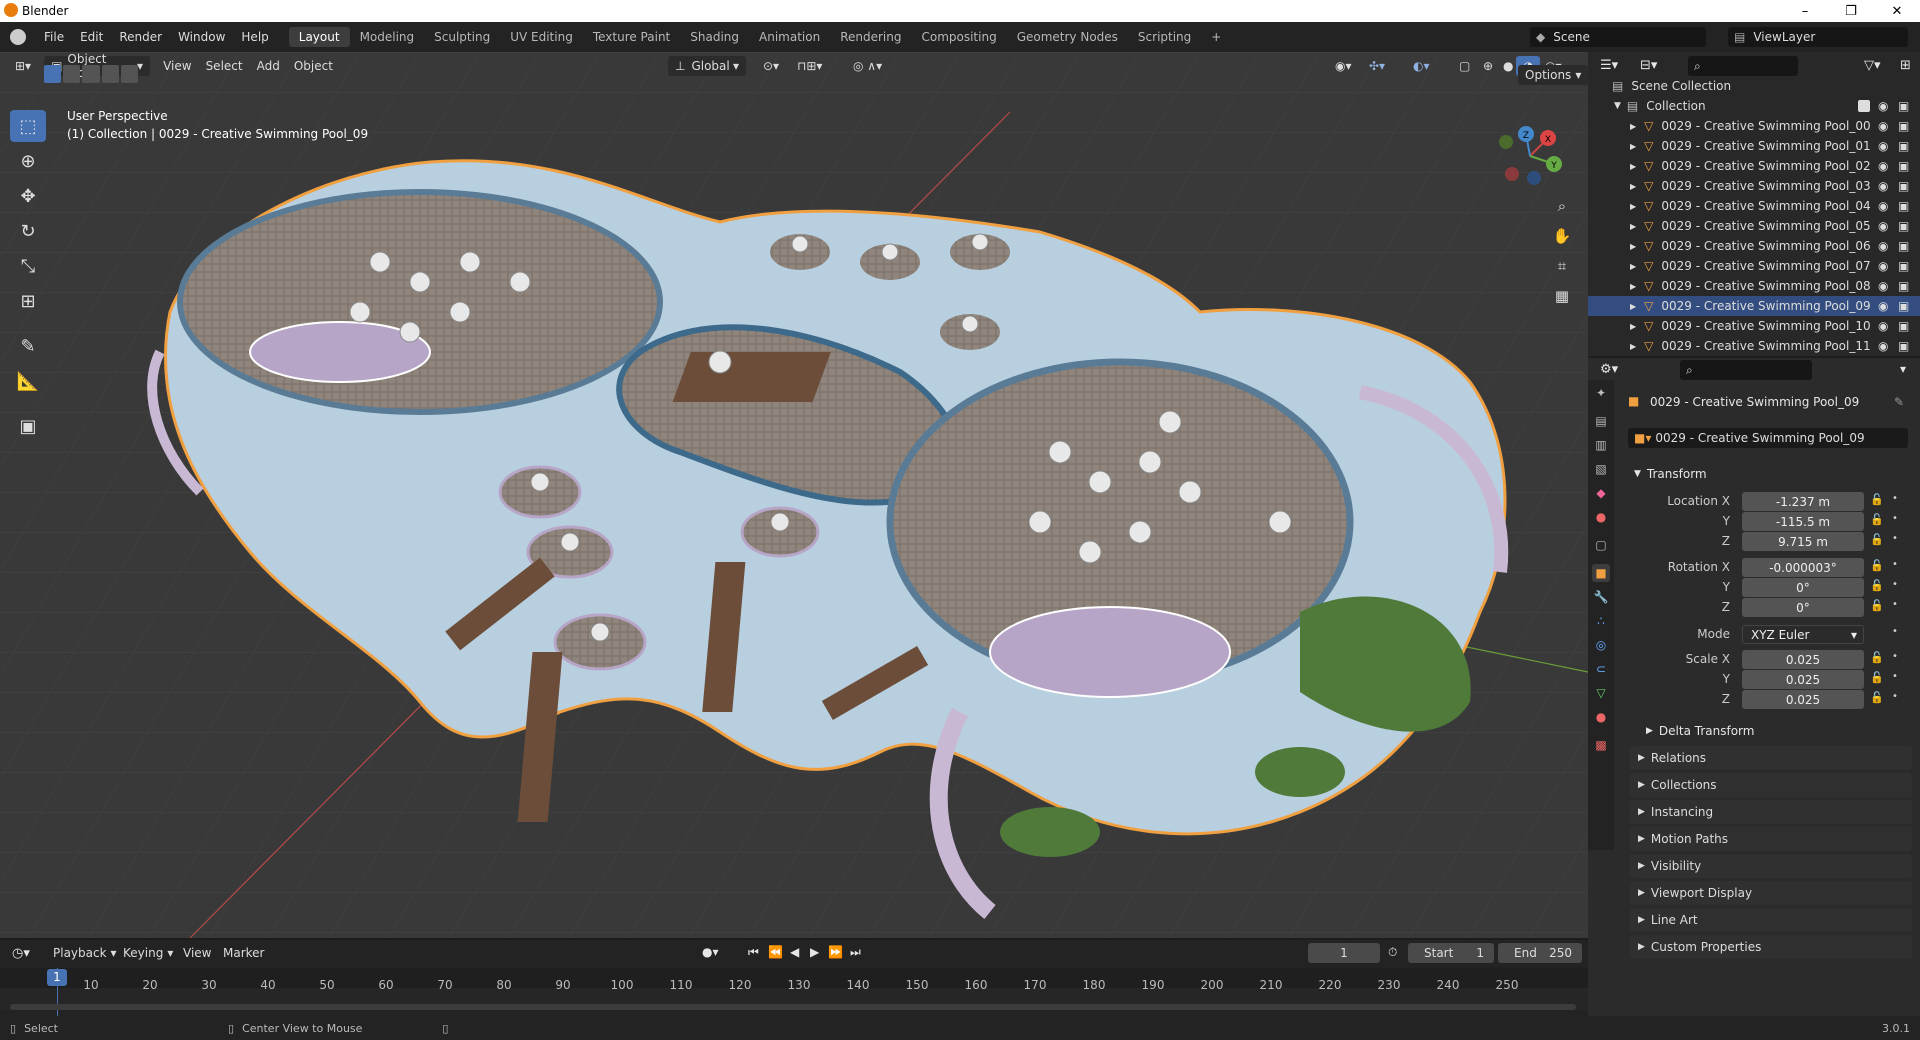 The height and width of the screenshot is (1040, 1920). What do you see at coordinates (958, 37) in the screenshot?
I see `tab-compositing: Compositing` at bounding box center [958, 37].